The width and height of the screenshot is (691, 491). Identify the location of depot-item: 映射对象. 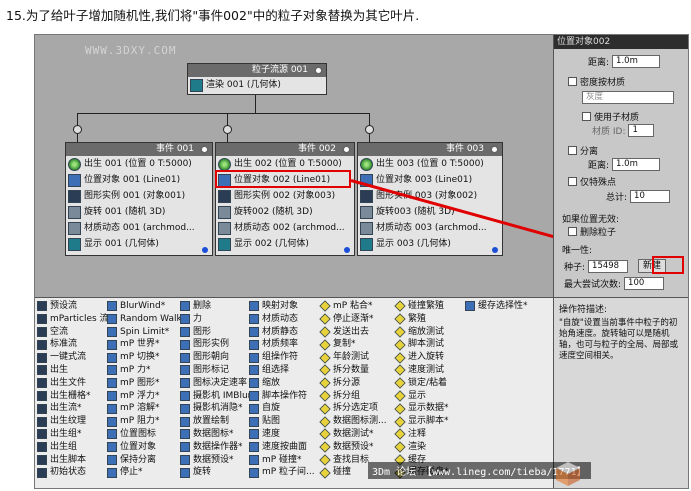
(286, 306).